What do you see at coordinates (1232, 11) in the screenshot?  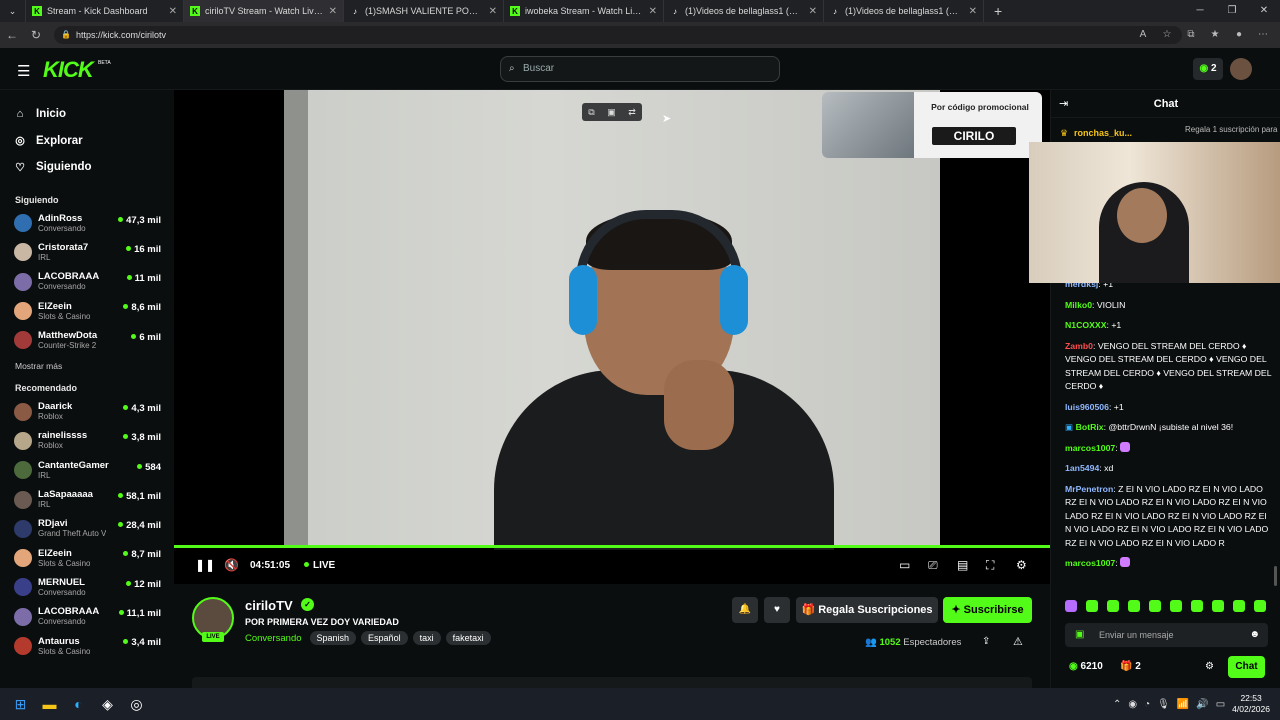 I see `restore-button: ❐` at bounding box center [1232, 11].